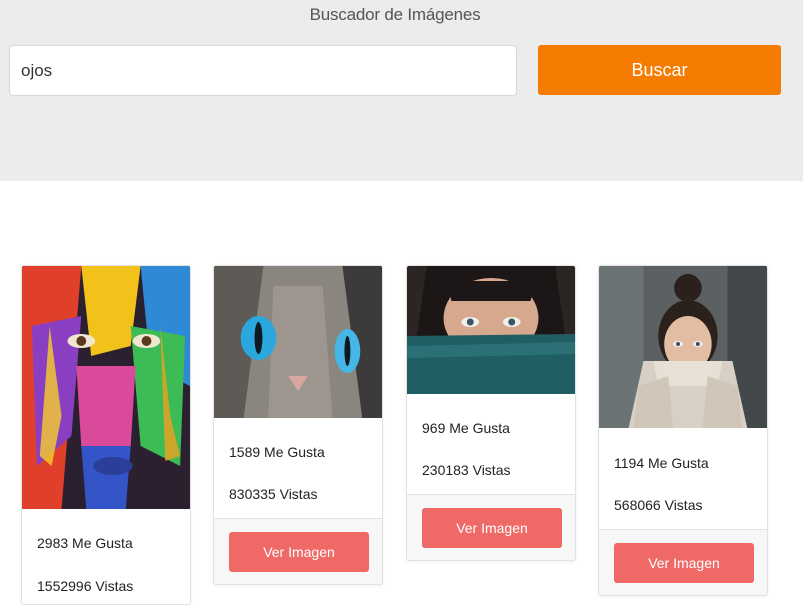 The image size is (803, 605). What do you see at coordinates (466, 428) in the screenshot?
I see `likes-count: 969 Me Gusta` at bounding box center [466, 428].